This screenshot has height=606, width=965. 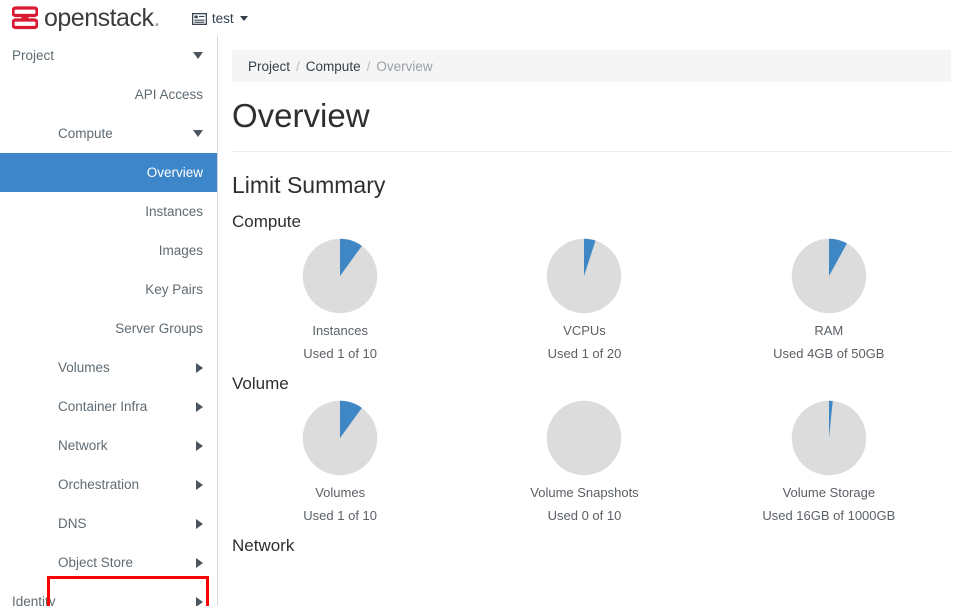 What do you see at coordinates (108, 211) in the screenshot?
I see `sidebar-item-instances: Instances` at bounding box center [108, 211].